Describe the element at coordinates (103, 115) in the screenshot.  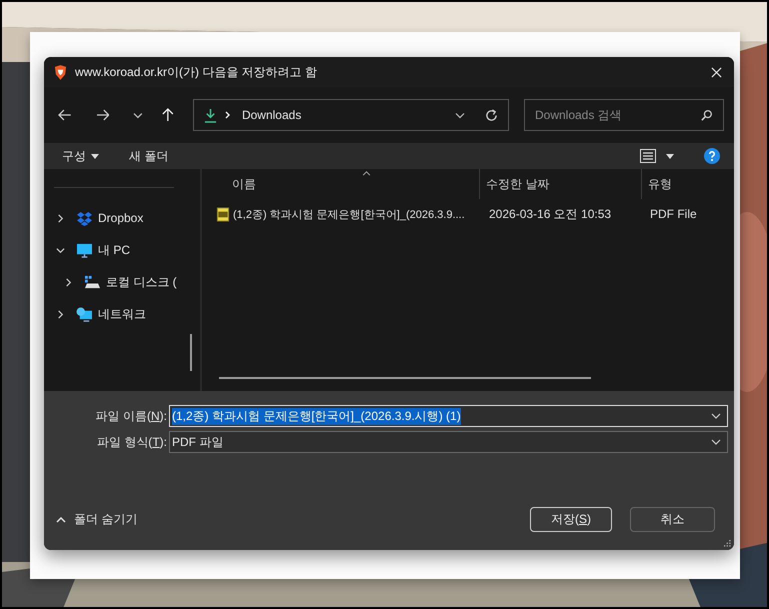
I see `forward-arrow-icon` at that location.